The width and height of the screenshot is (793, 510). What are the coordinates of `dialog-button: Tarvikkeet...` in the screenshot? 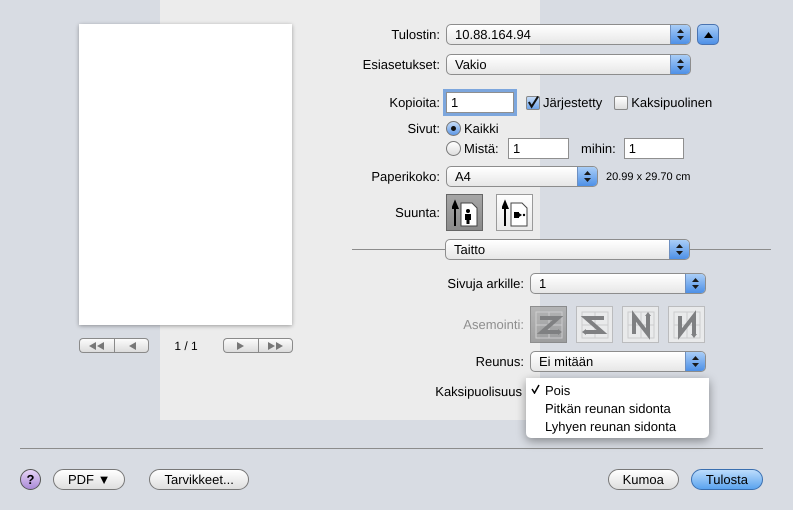 It's located at (199, 479).